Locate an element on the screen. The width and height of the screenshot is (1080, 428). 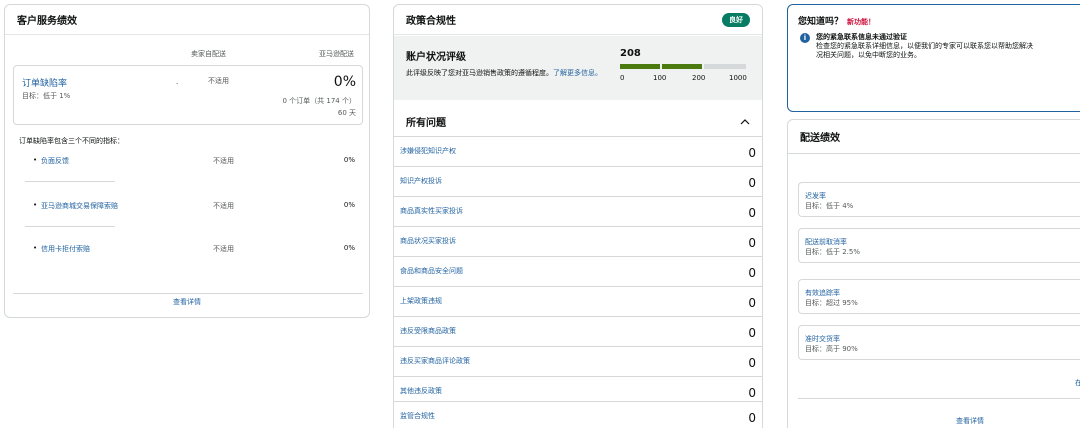
metric-link: 负面反馈 is located at coordinates (55, 161).